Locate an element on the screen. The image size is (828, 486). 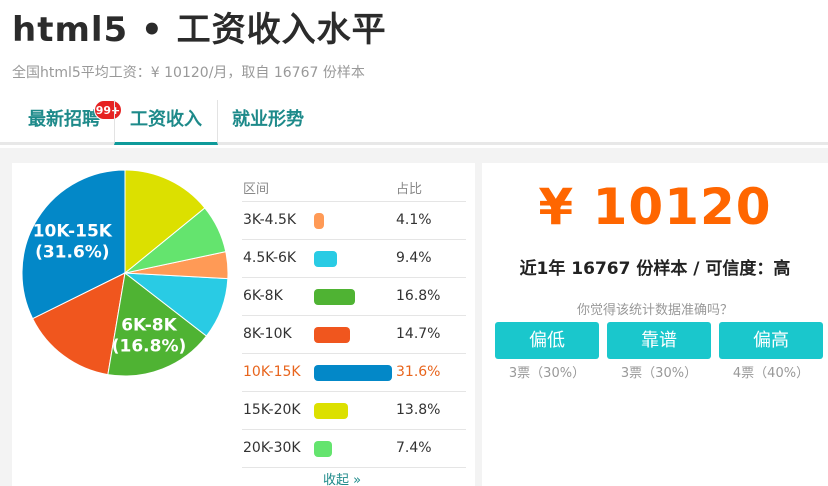
pie-svg: 10K-15K(31.6%) 6K-8K(16.8%) is located at coordinates (125, 273).